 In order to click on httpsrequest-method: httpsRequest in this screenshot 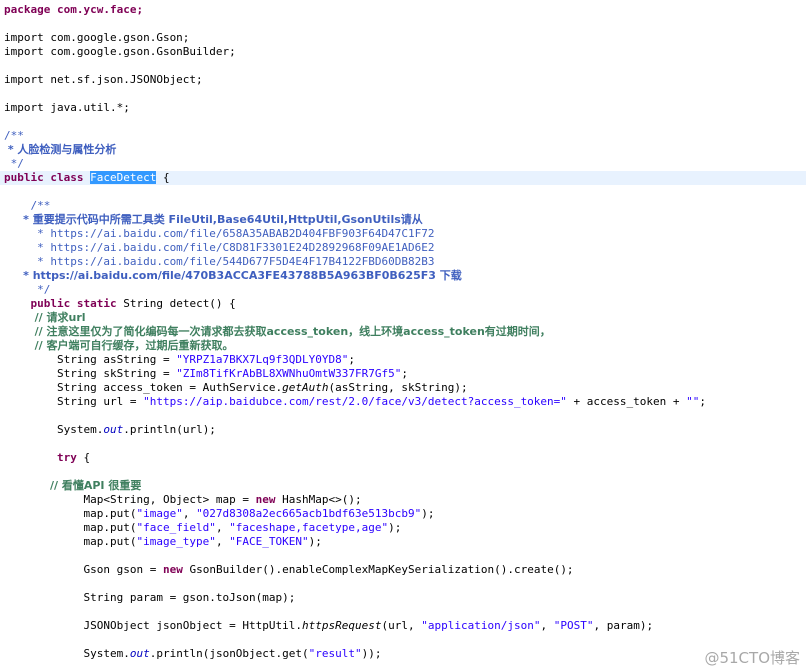, I will do `click(342, 625)`.